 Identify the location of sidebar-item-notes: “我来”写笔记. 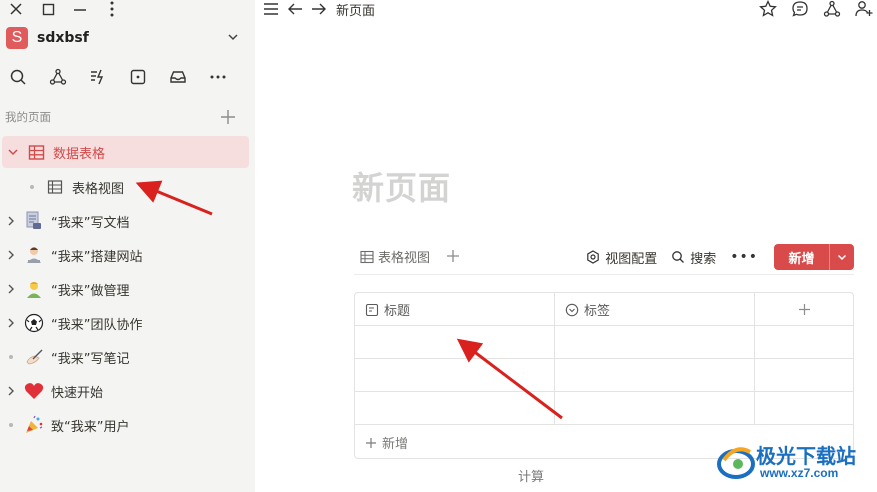
(127, 357).